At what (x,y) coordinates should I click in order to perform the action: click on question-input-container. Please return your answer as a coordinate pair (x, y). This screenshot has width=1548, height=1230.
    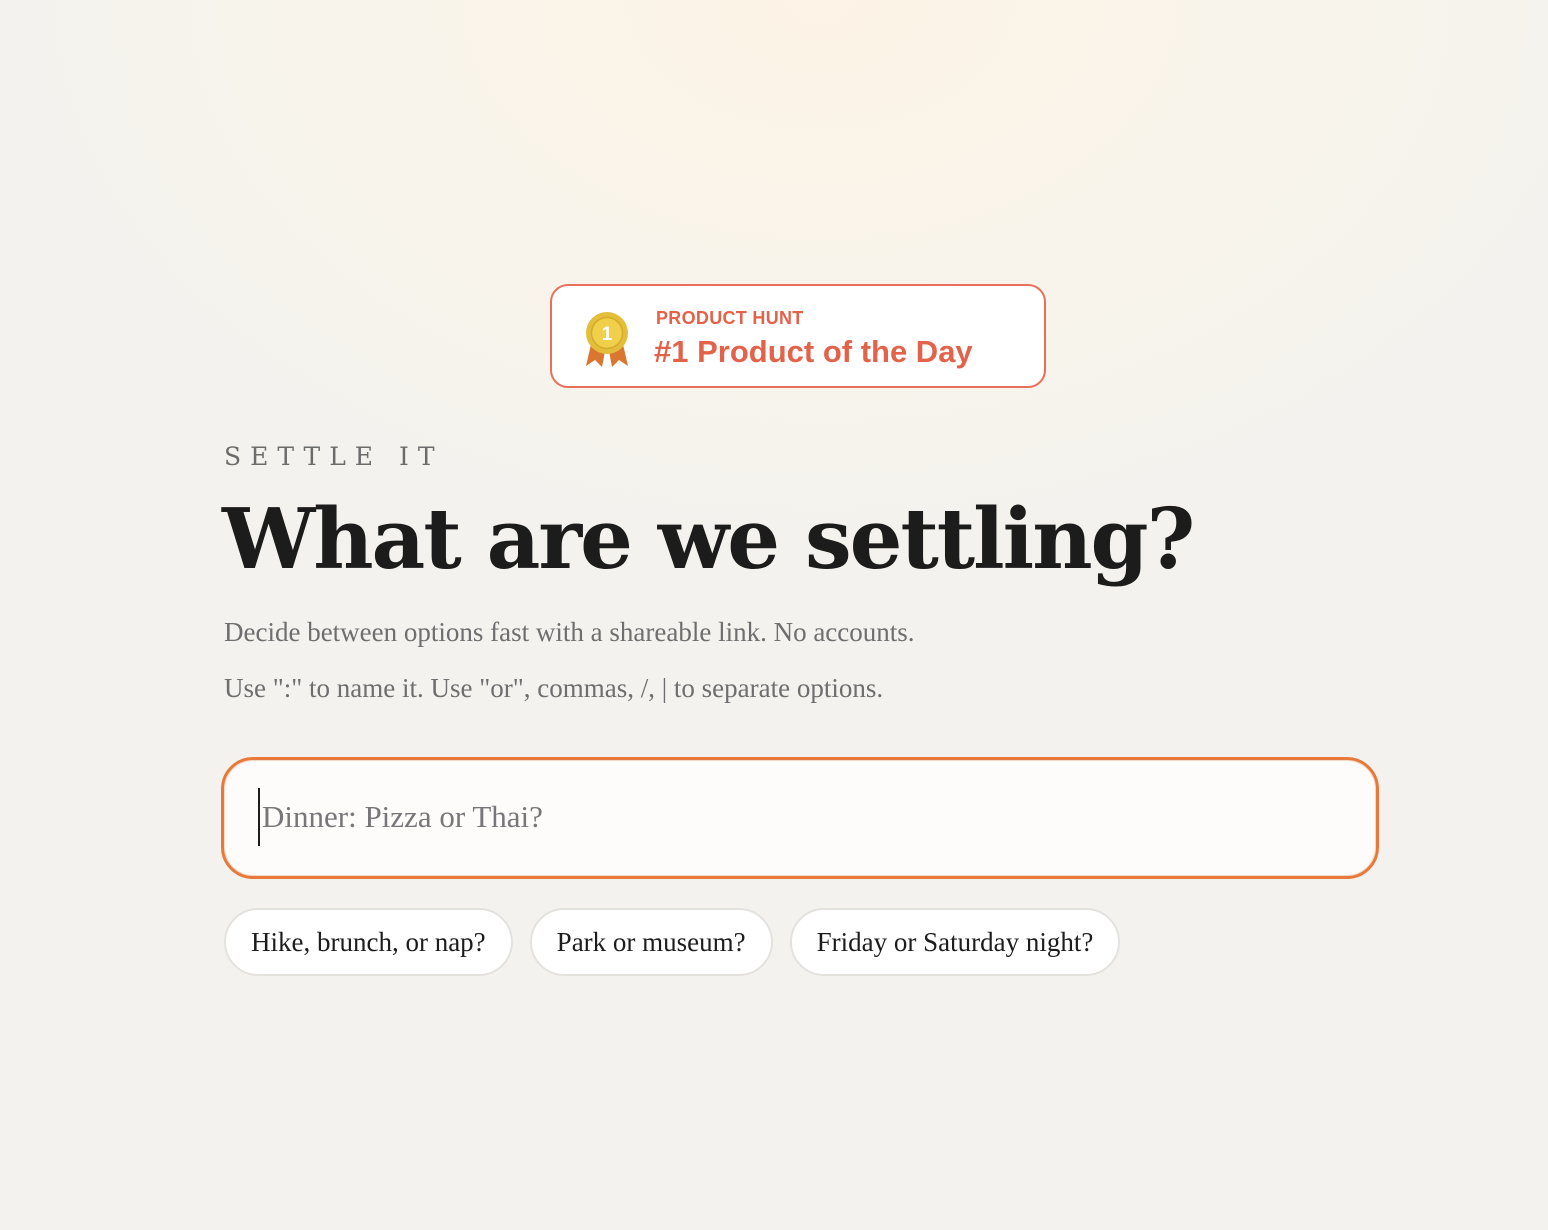
    Looking at the image, I should click on (800, 818).